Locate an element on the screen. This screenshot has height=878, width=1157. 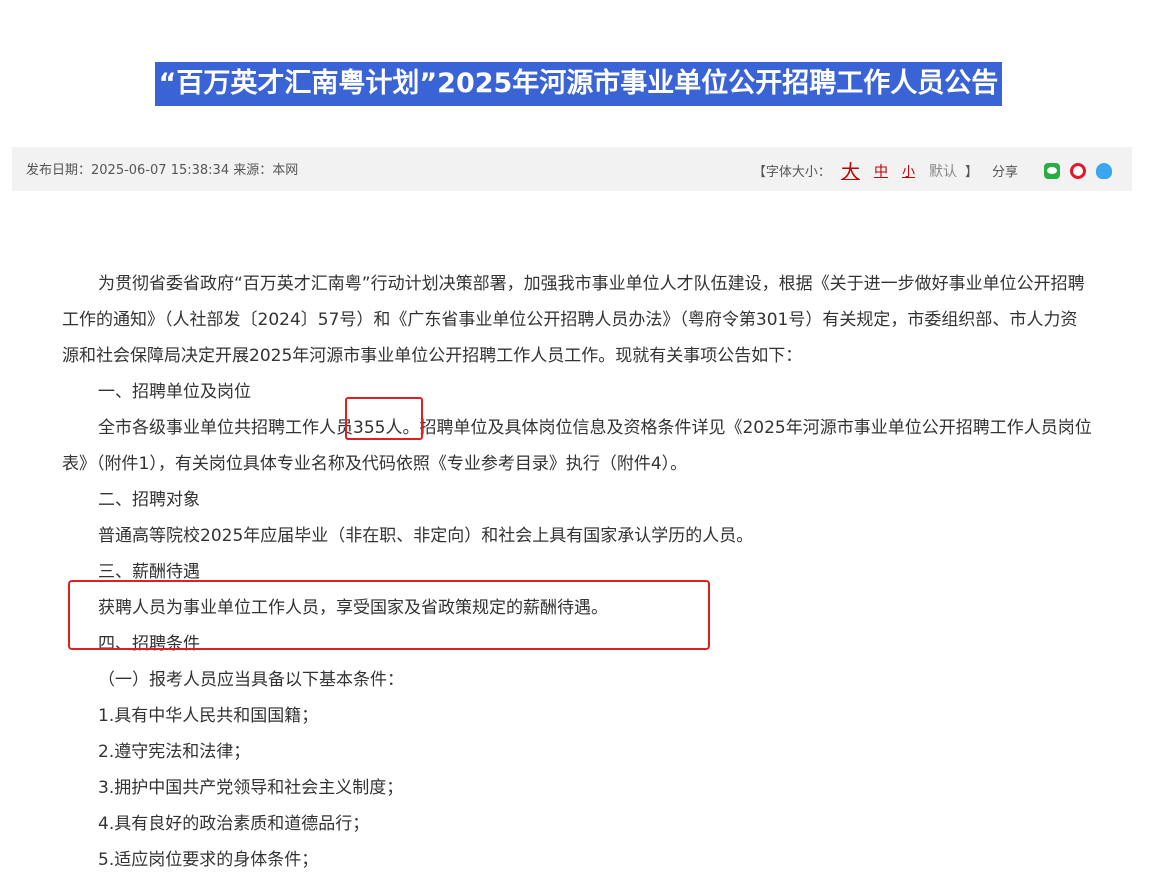
font-size-mid-link: 中 is located at coordinates (881, 171).